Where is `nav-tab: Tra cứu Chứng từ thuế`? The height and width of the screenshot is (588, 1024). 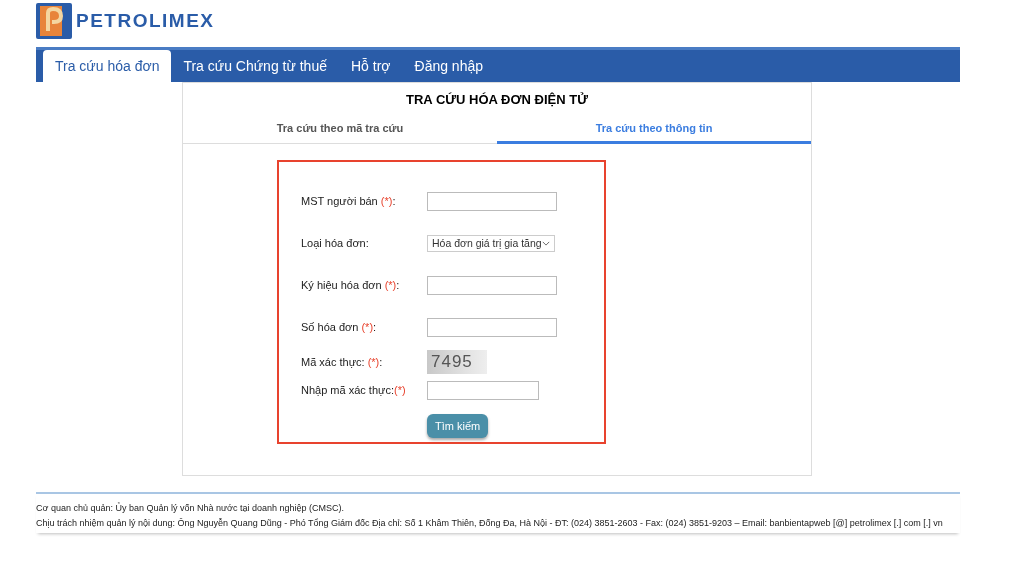
nav-tab: Tra cứu Chứng từ thuế is located at coordinates (255, 66).